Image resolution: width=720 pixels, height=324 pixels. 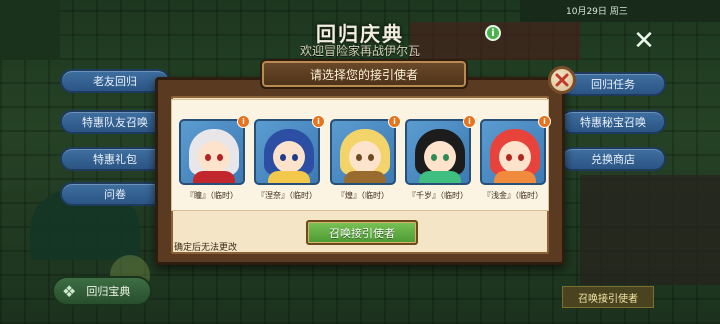 I want to click on menu-treasure-summon: 特惠秘宝召唤, so click(x=613, y=122).